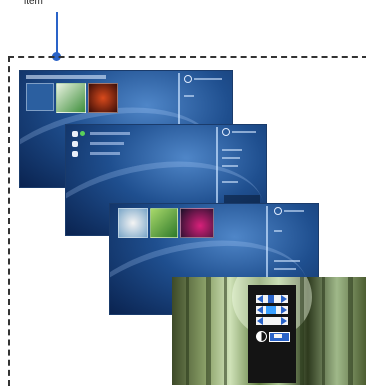  Describe the element at coordinates (9, 221) in the screenshot. I see `dashed-frame-left` at that location.